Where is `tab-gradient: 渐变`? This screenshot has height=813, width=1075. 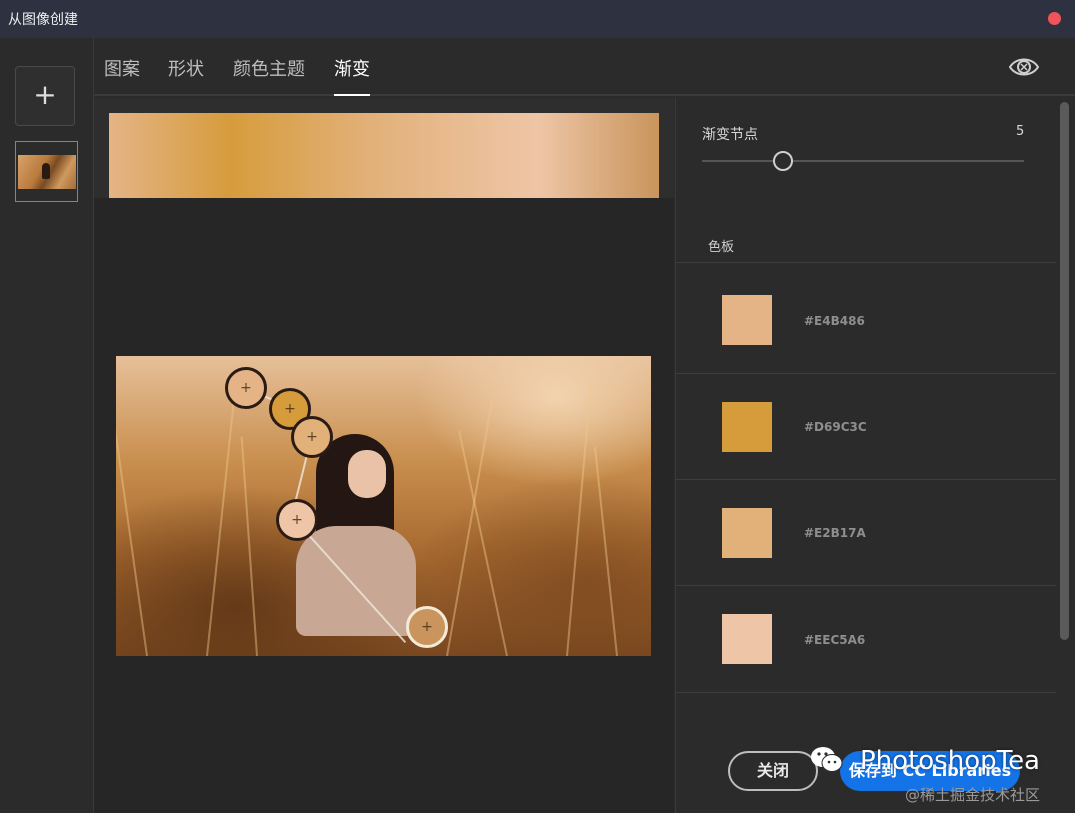 tab-gradient: 渐变 is located at coordinates (352, 68).